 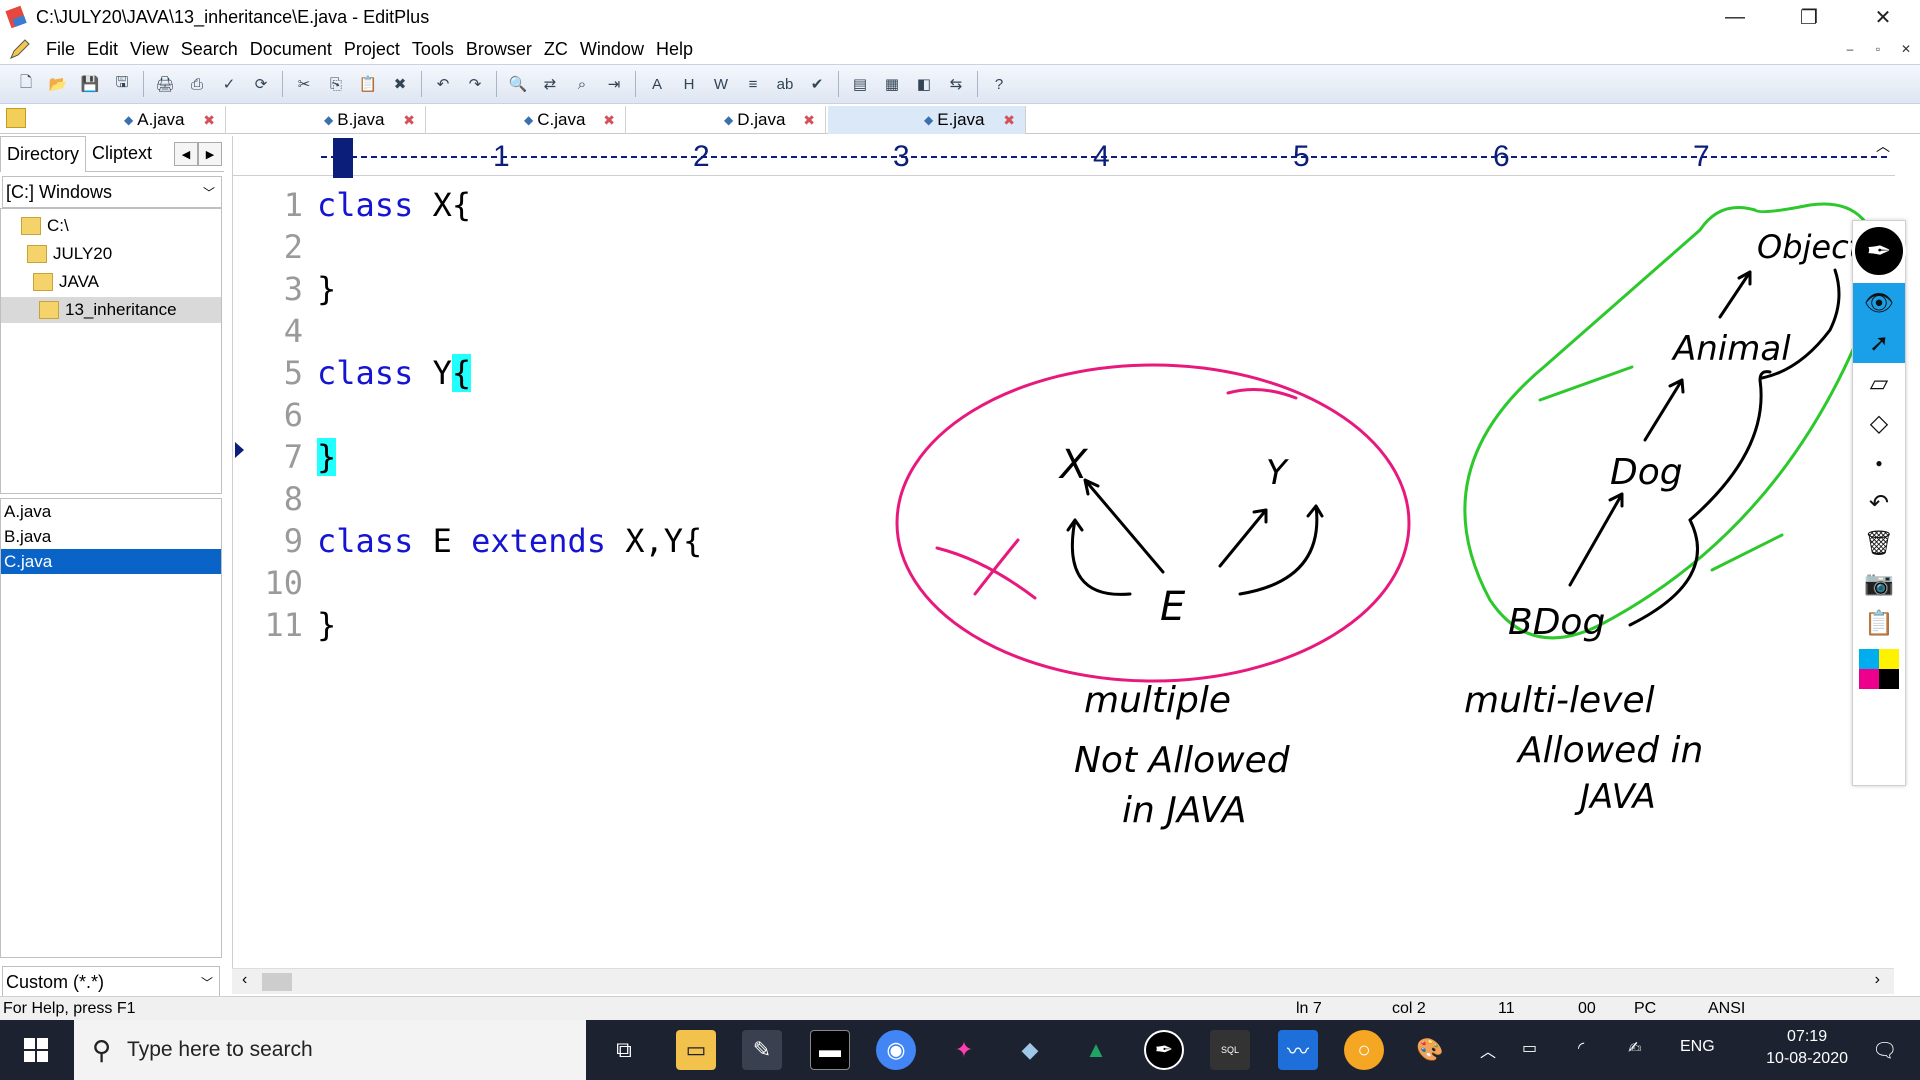 What do you see at coordinates (1889, 659) in the screenshot?
I see `swatch-yellow` at bounding box center [1889, 659].